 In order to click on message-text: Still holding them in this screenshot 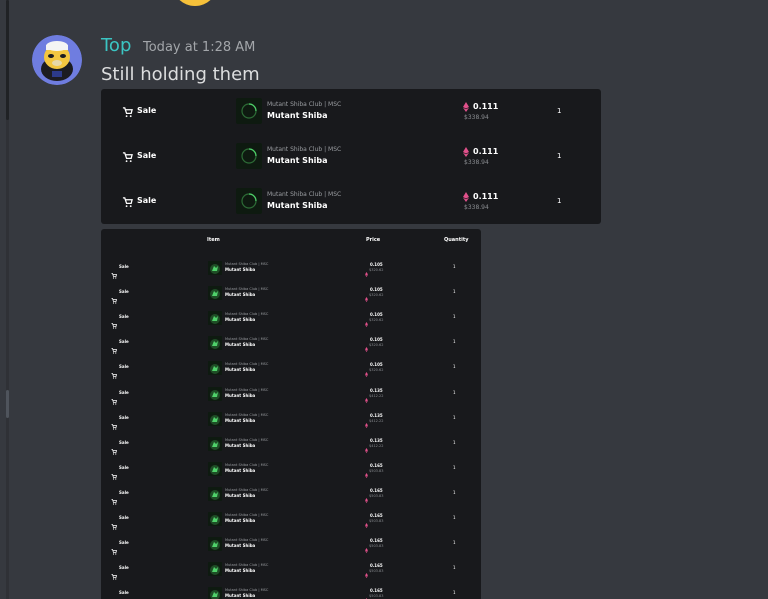, I will do `click(180, 74)`.